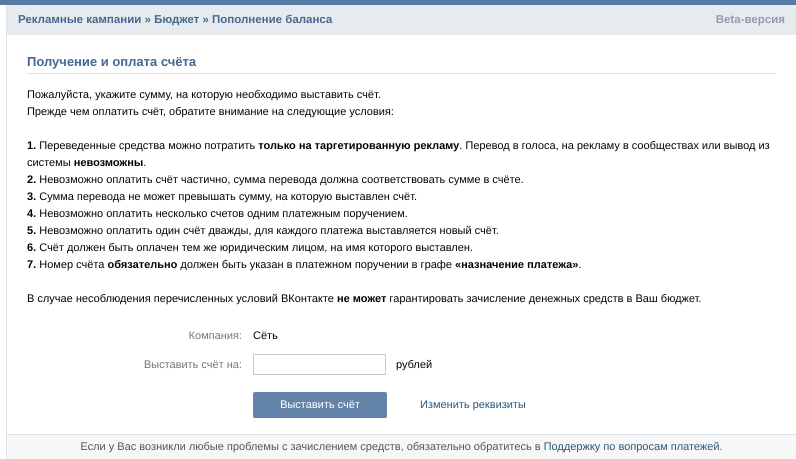 The image size is (796, 459). What do you see at coordinates (204, 95) in the screenshot?
I see `intro-text: Пожалуйста, укажите сумму, на которую необходимо выставить счёт.` at bounding box center [204, 95].